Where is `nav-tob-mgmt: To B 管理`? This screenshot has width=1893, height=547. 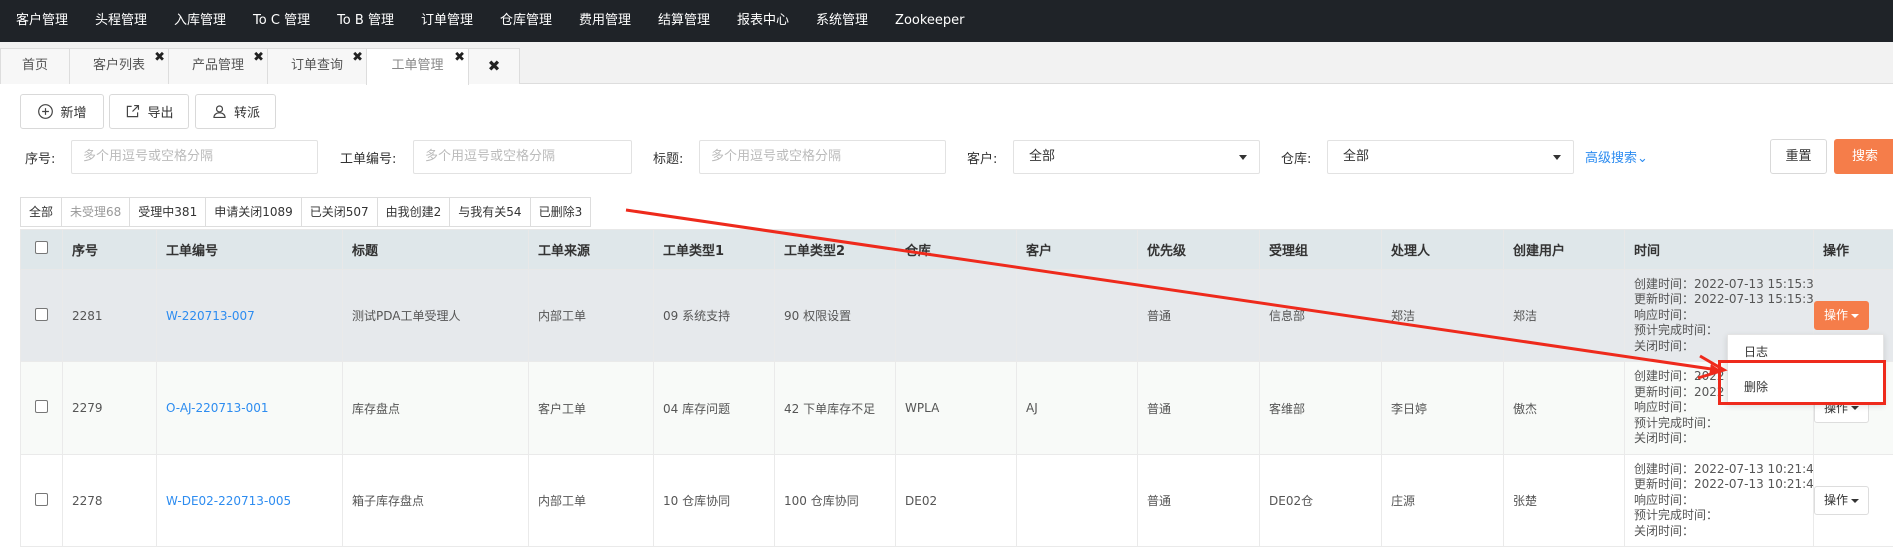
nav-tob-mgmt: To B 管理 is located at coordinates (365, 21).